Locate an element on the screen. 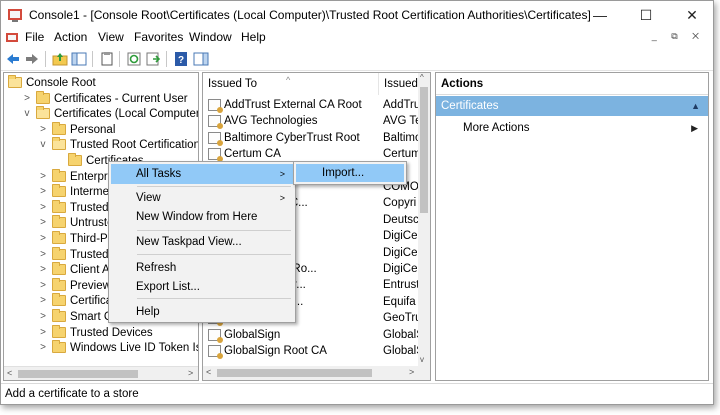 This screenshot has width=720, height=415. menu-item-label: View is located at coordinates (148, 198).